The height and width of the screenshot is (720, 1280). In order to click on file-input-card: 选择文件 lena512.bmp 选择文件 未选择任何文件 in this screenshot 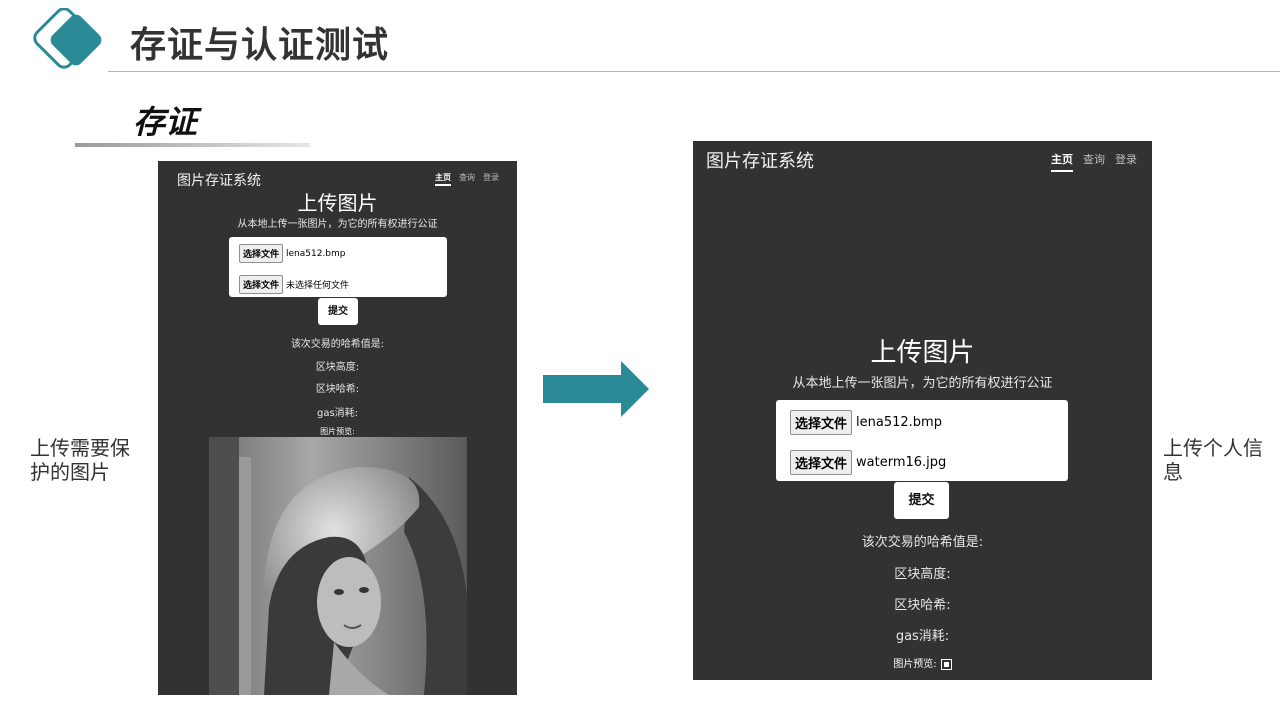, I will do `click(338, 267)`.